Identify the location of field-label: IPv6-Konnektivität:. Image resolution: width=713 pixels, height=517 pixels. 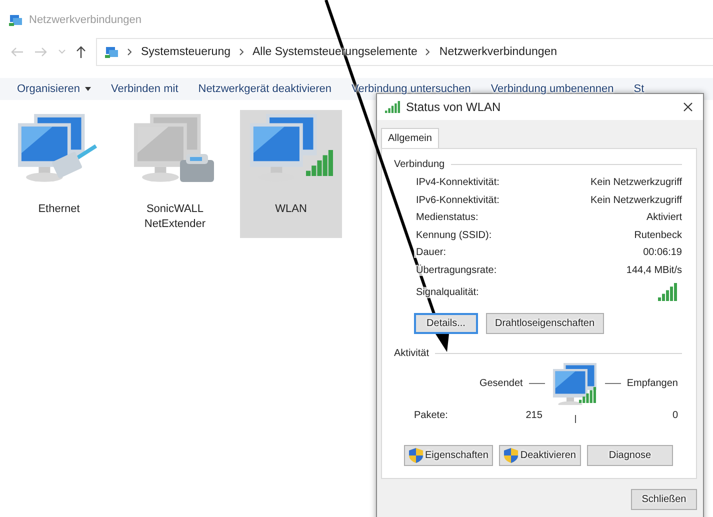
(457, 200).